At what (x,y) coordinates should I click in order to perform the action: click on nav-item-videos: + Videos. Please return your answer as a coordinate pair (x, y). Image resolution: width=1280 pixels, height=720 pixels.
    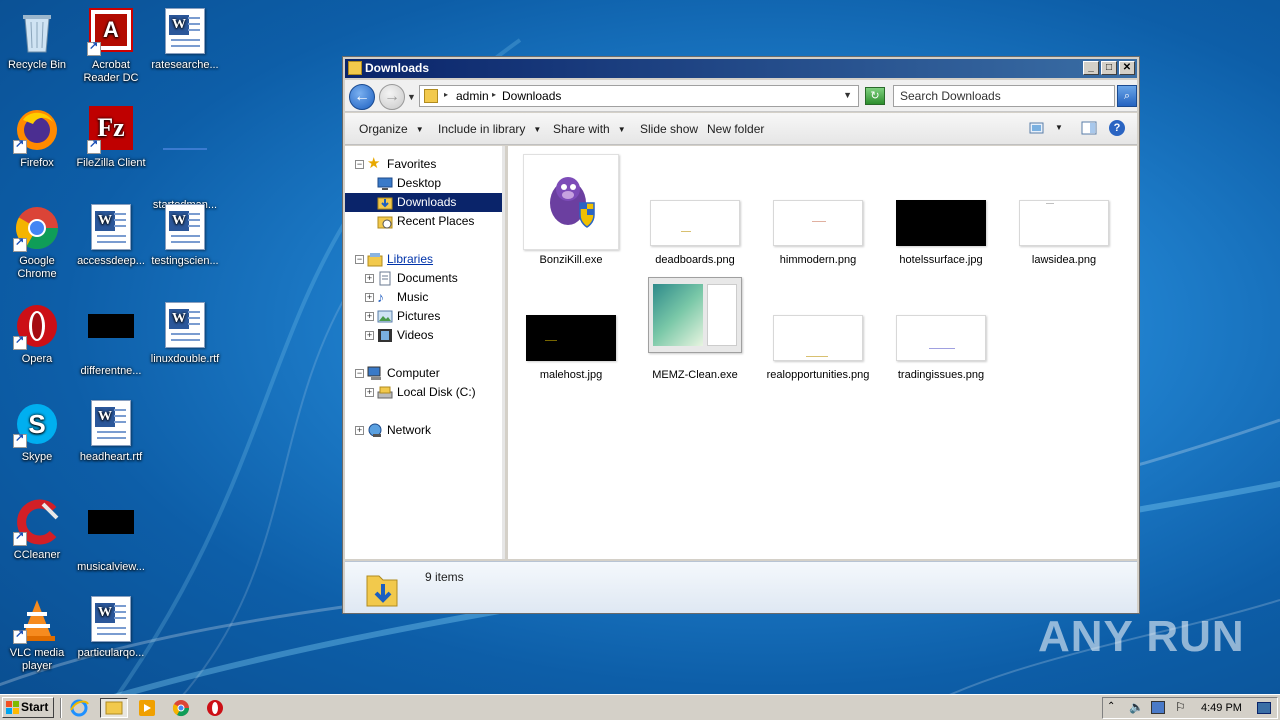
    Looking at the image, I should click on (423, 335).